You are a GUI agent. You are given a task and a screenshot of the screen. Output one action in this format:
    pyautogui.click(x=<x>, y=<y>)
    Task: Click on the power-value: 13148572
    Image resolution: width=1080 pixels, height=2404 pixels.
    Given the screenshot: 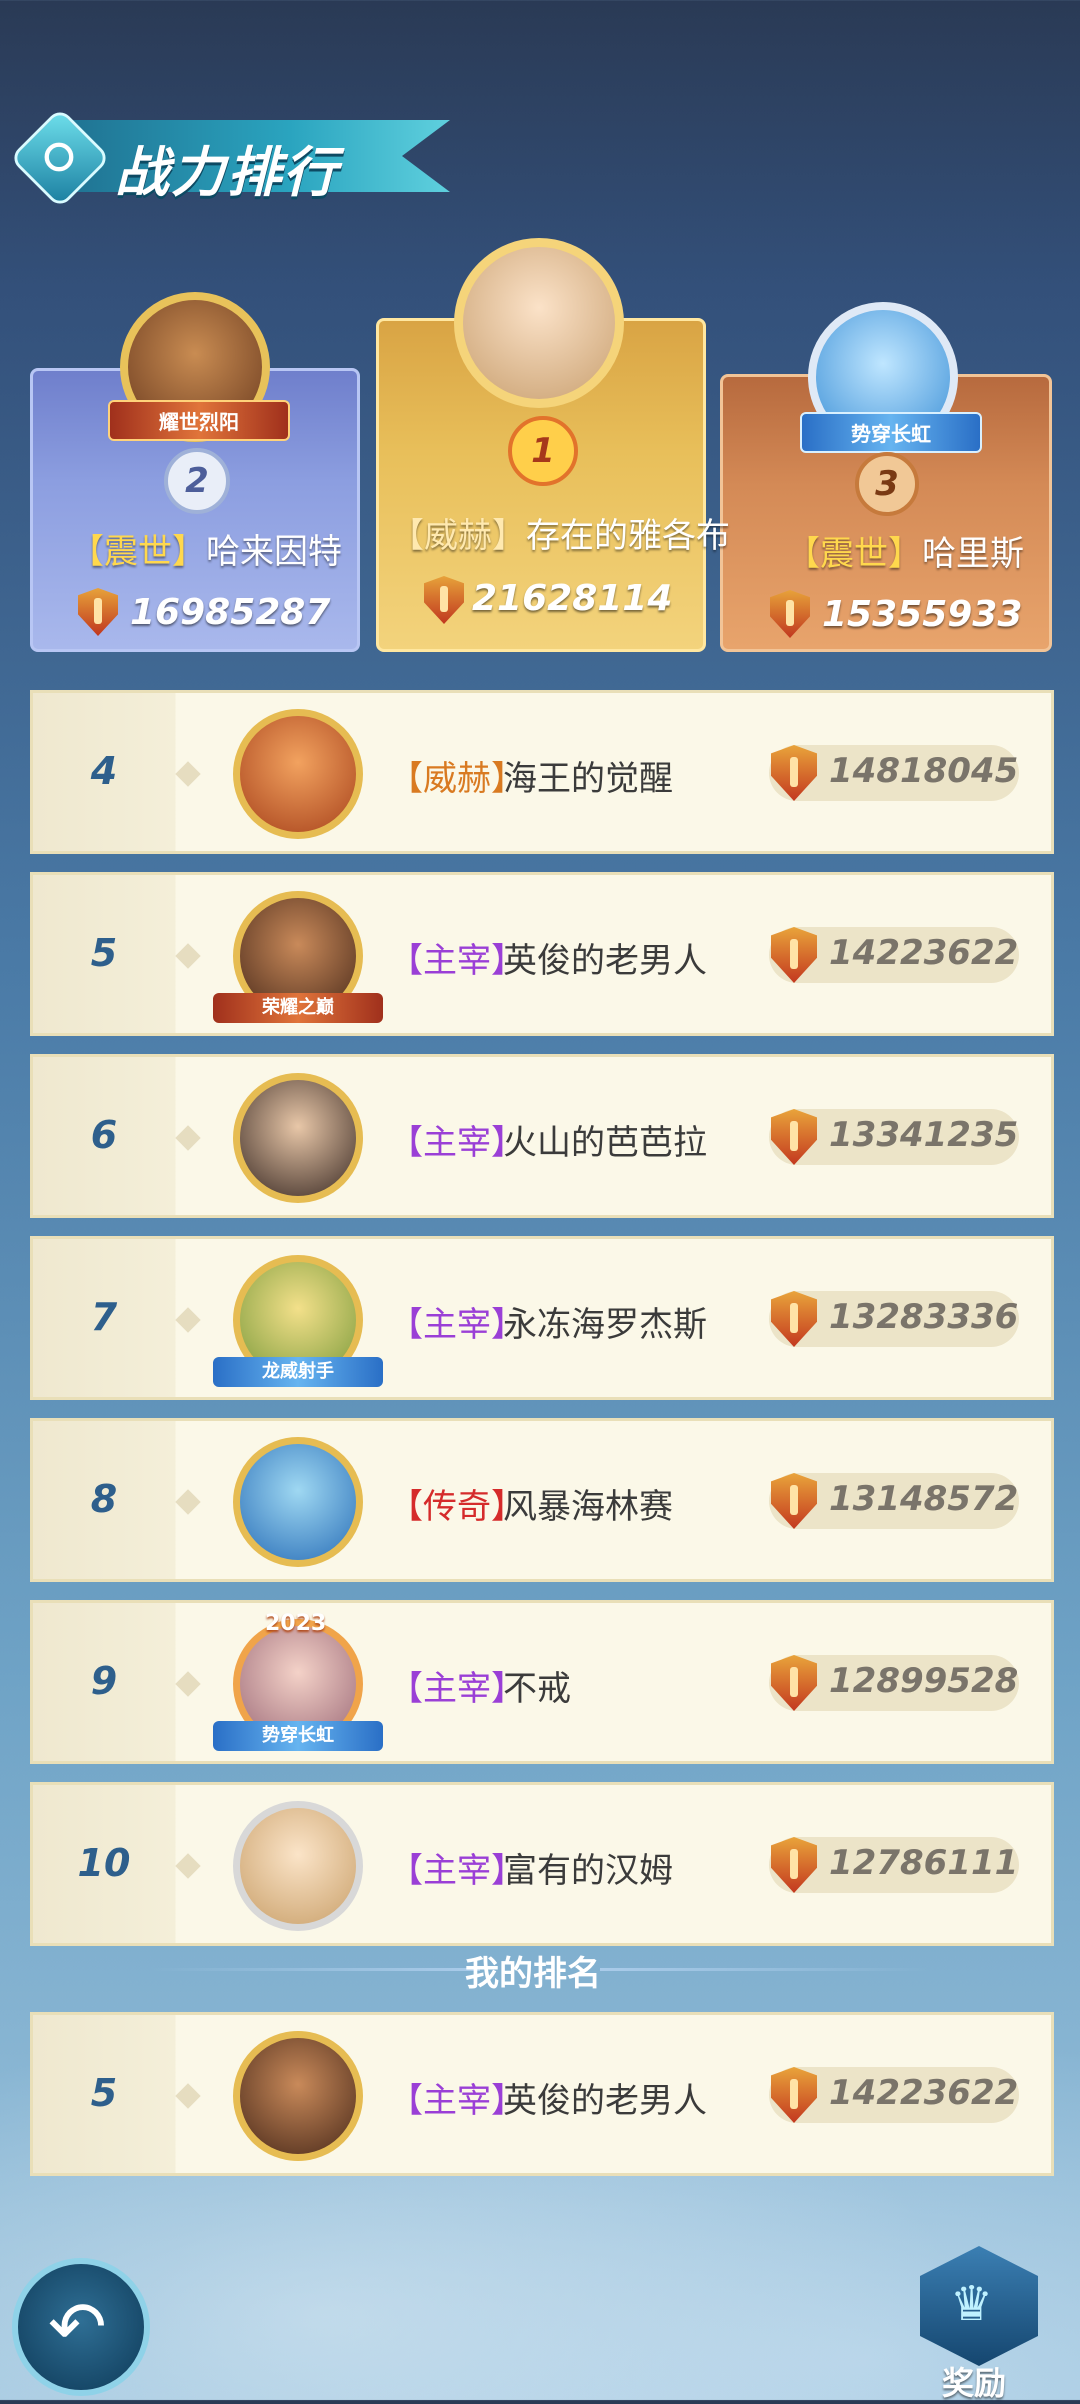 What is the action you would take?
    pyautogui.click(x=924, y=1499)
    